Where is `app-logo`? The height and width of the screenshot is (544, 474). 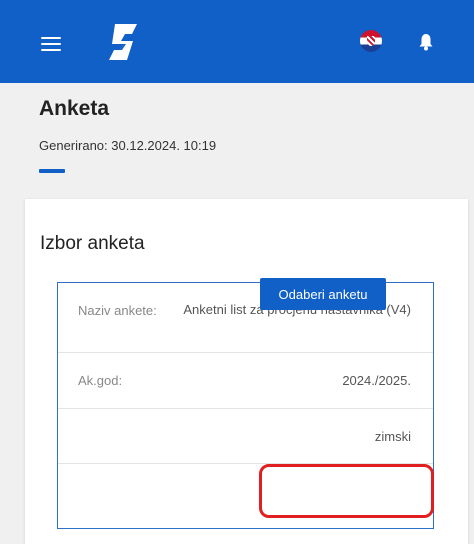
app-logo is located at coordinates (123, 42).